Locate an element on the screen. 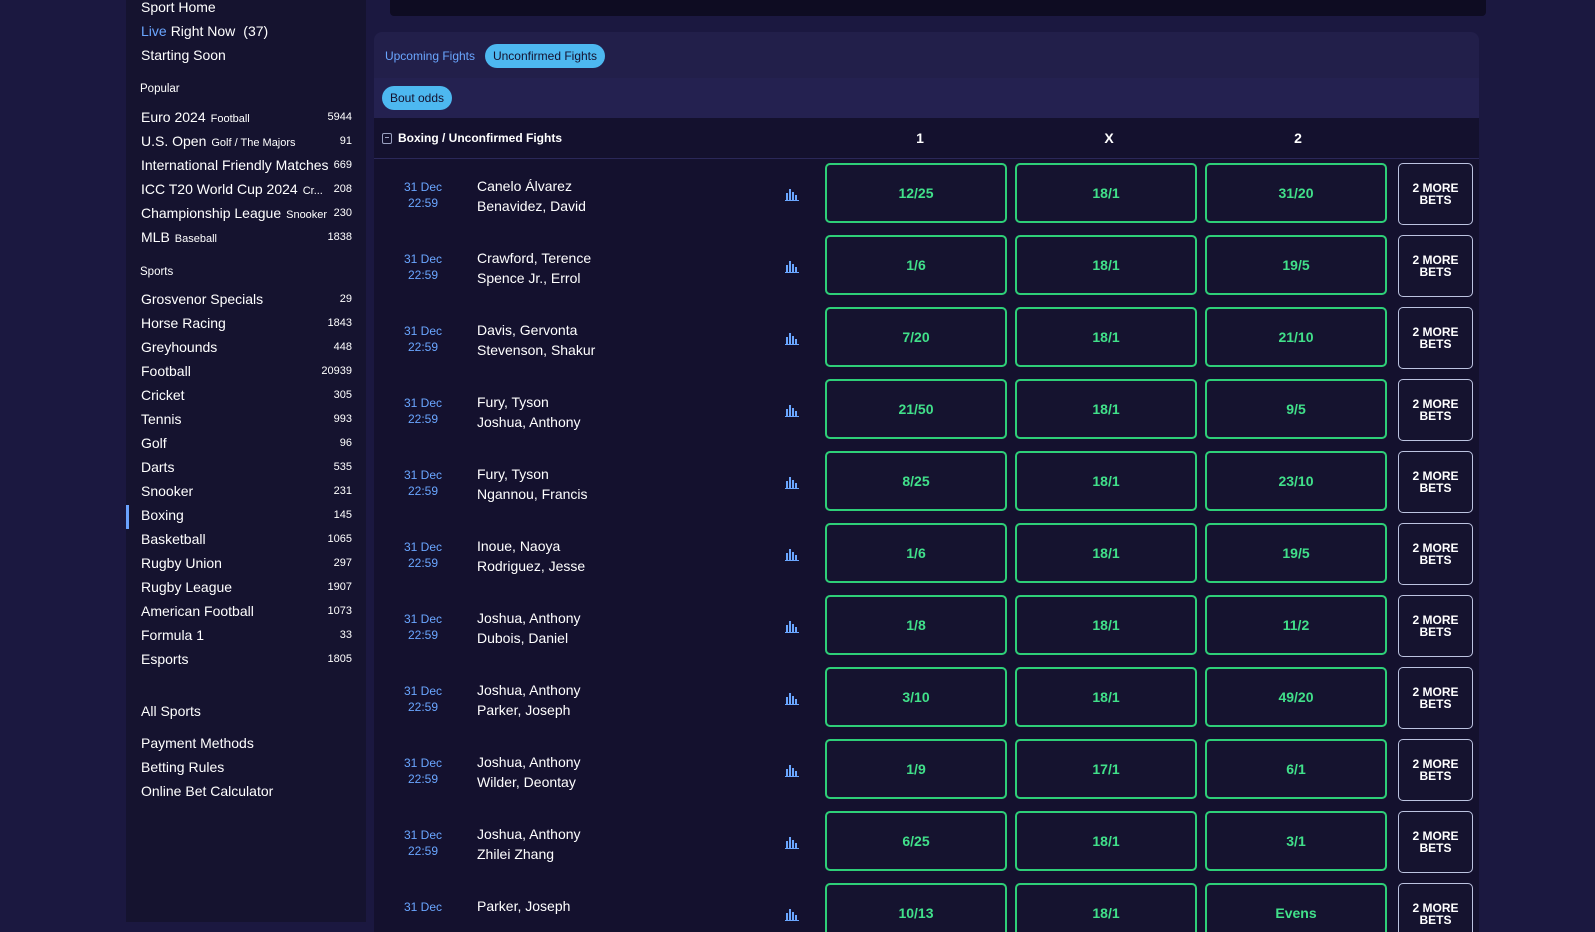 This screenshot has width=1595, height=932. fight-participants: Fury, Tyson Ngannou, Francis is located at coordinates (532, 484).